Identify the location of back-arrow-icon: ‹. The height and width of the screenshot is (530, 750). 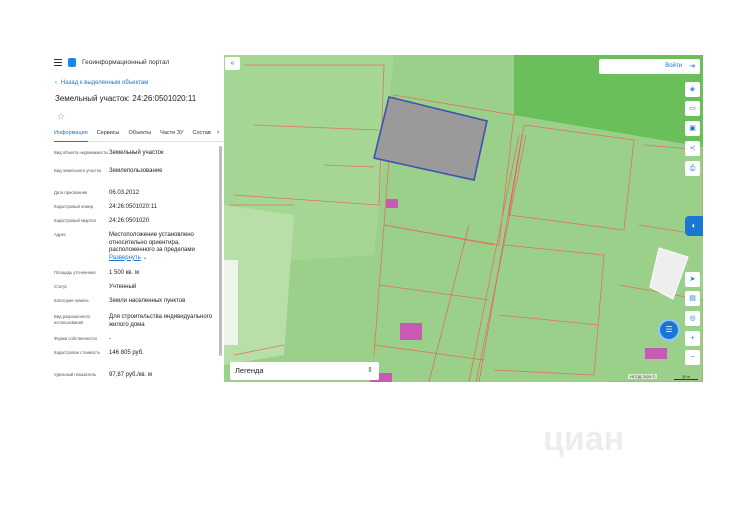
(56, 83).